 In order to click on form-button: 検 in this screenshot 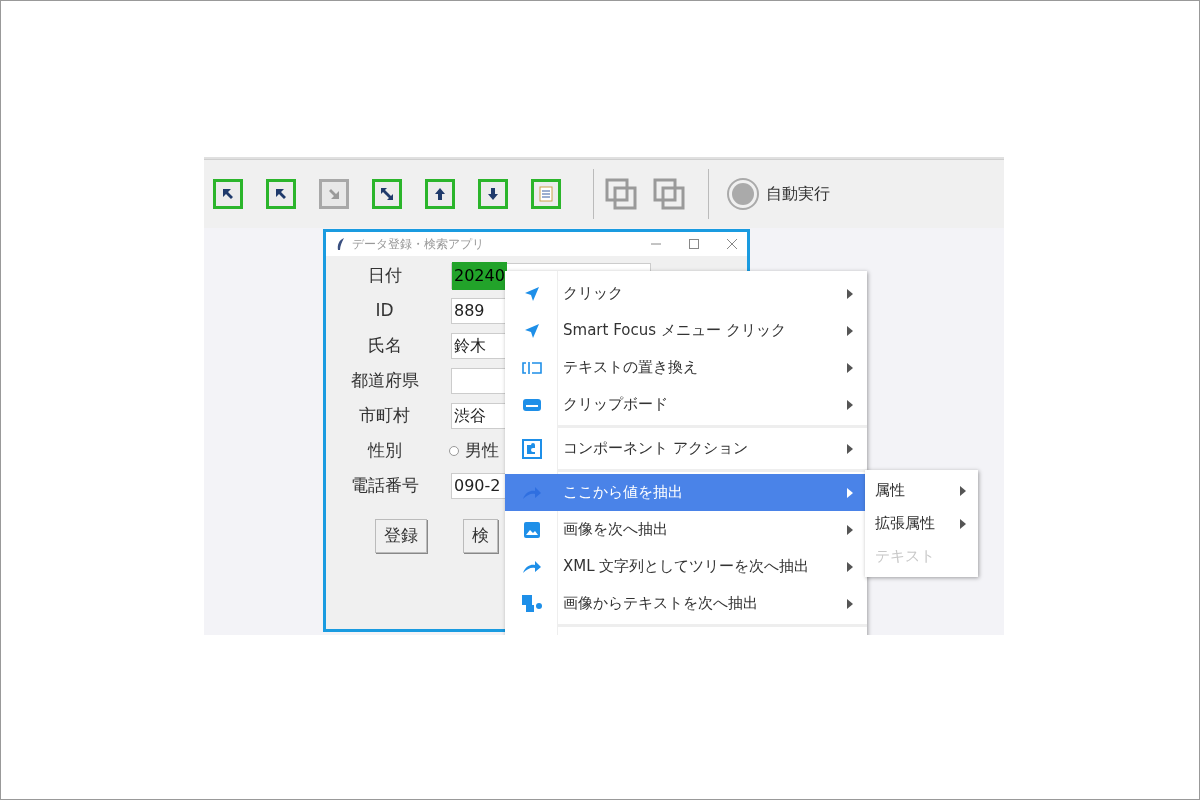, I will do `click(480, 536)`.